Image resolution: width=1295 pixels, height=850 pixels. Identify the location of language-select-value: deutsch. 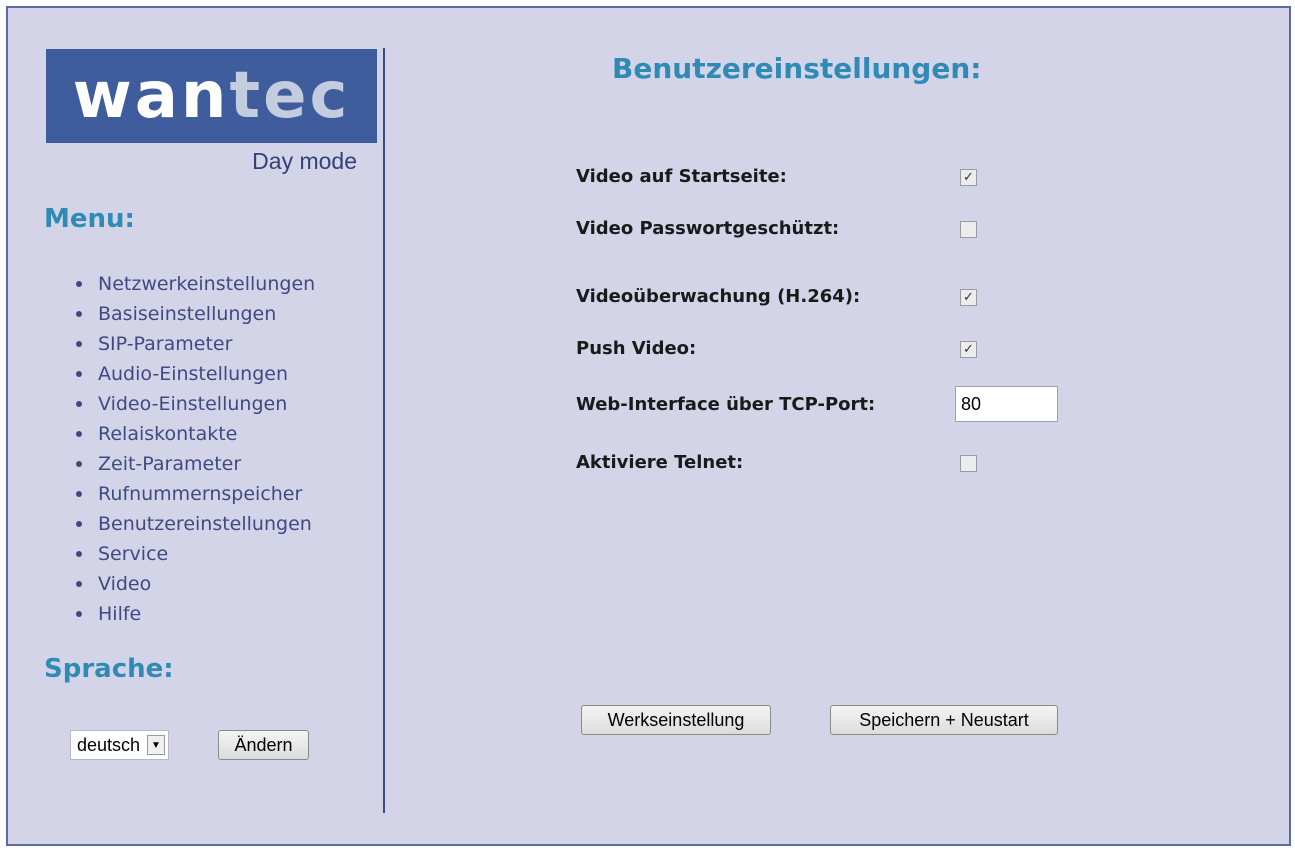
(109, 744).